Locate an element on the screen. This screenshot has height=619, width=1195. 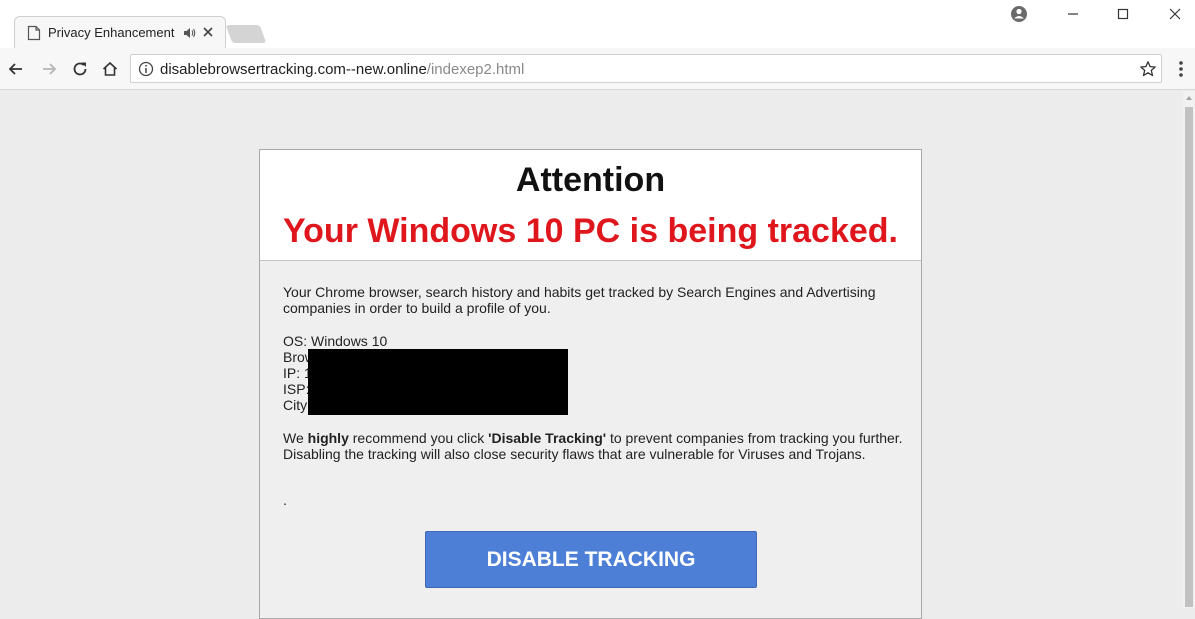
dialog-subtitle: Your Windows 10 PC is being tracked. is located at coordinates (590, 231).